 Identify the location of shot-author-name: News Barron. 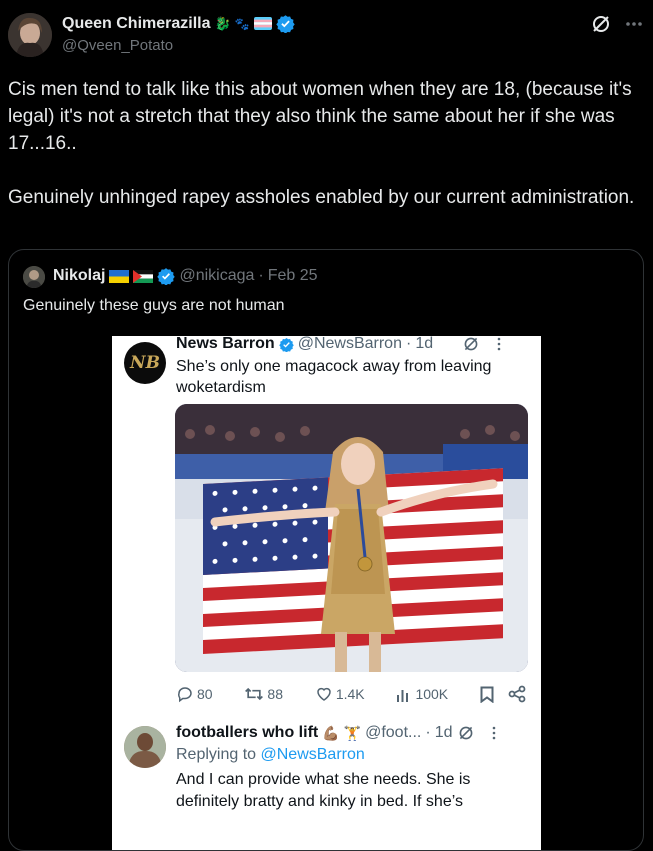
(225, 344).